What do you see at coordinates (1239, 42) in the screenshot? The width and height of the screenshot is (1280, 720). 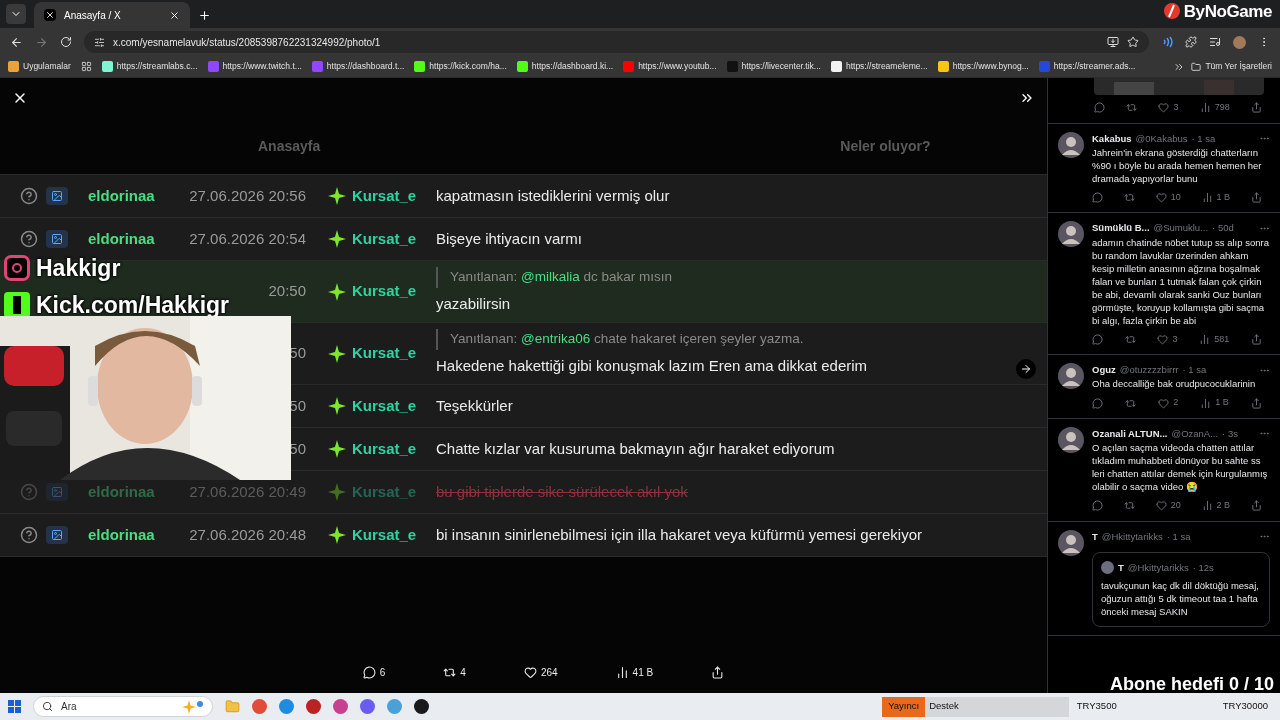 I see `profile-avatar-icon` at bounding box center [1239, 42].